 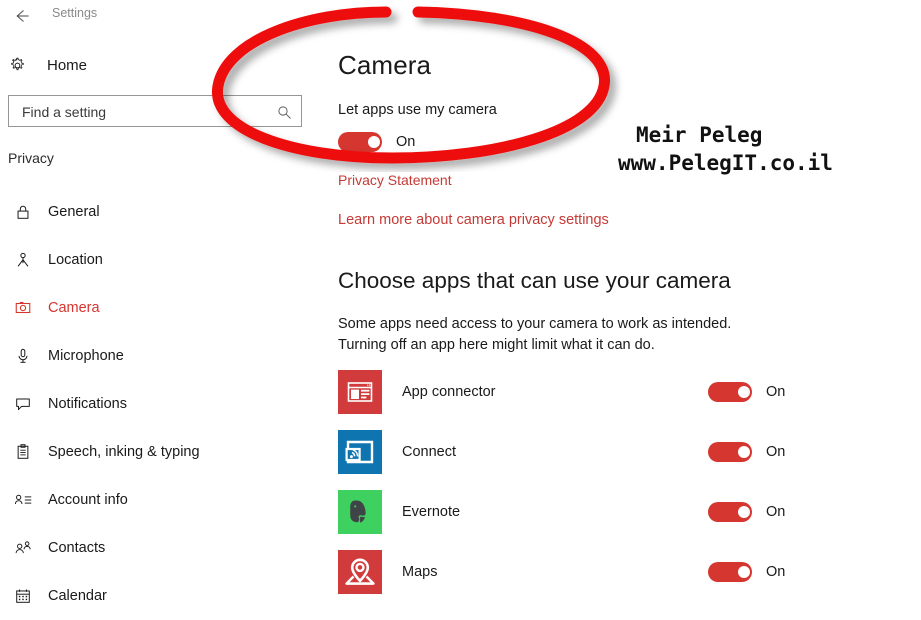 What do you see at coordinates (23, 308) in the screenshot?
I see `camera-icon` at bounding box center [23, 308].